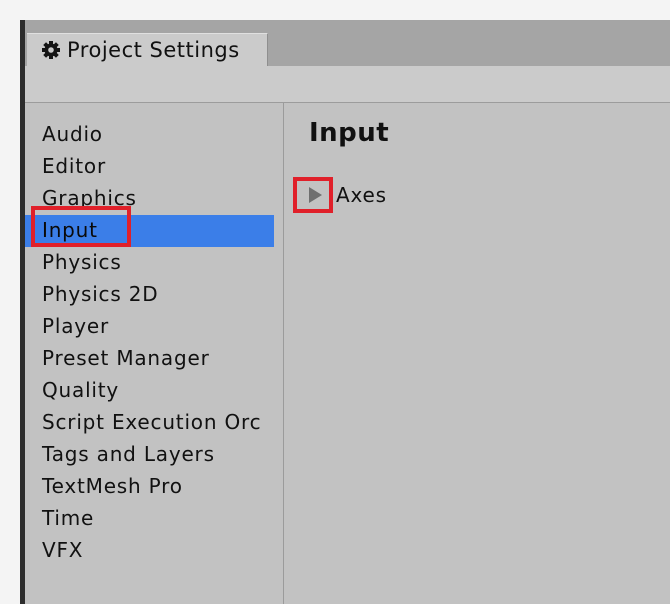 This screenshot has width=670, height=604. Describe the element at coordinates (149, 295) in the screenshot. I see `sidebar-item-physics-2d: Physics 2D` at that location.